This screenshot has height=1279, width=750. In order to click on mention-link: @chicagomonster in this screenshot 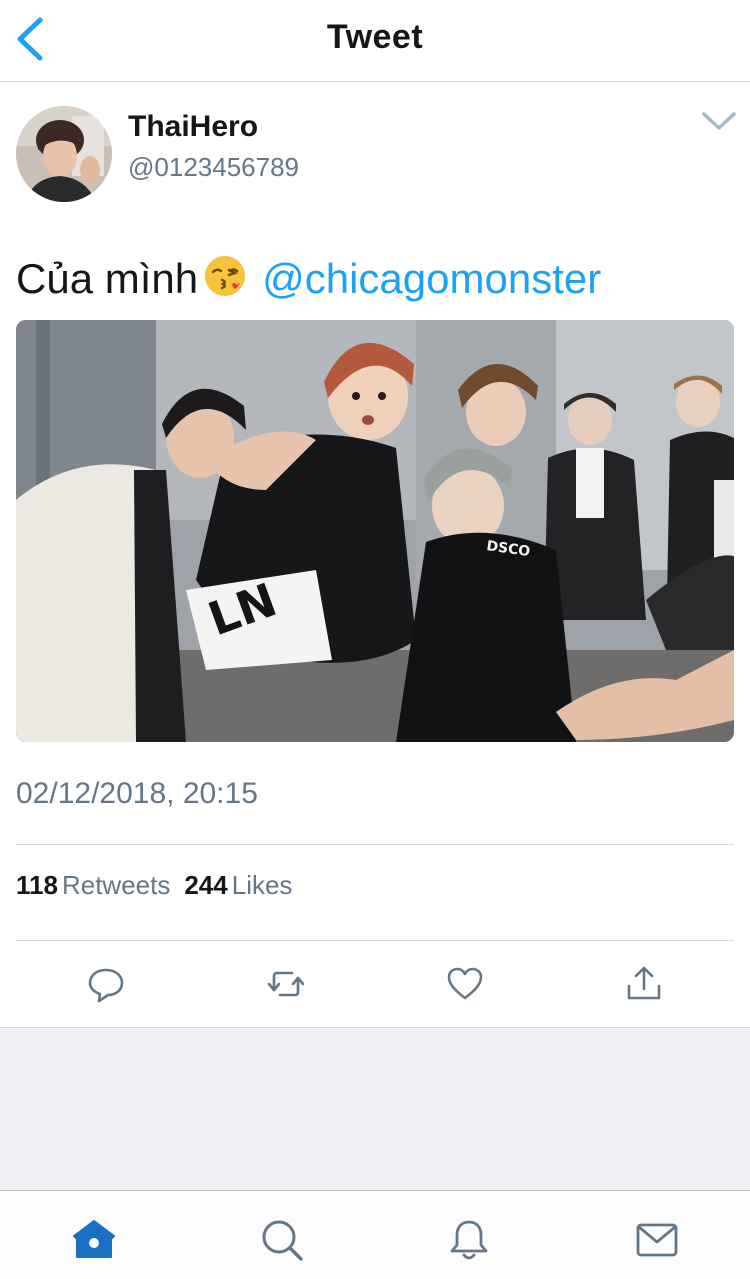, I will do `click(431, 278)`.